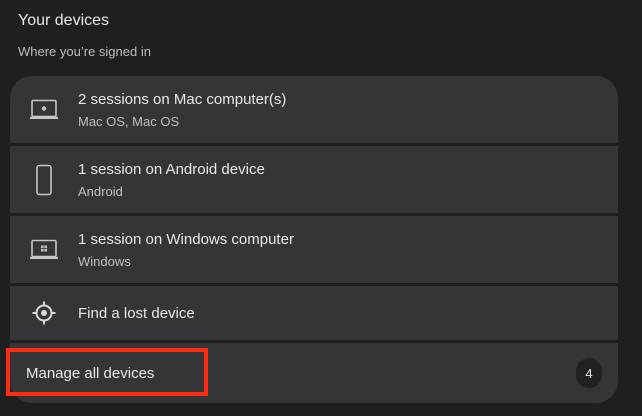 The image size is (642, 416). I want to click on device-title: 2 sessions on Mac computer(s), so click(182, 99).